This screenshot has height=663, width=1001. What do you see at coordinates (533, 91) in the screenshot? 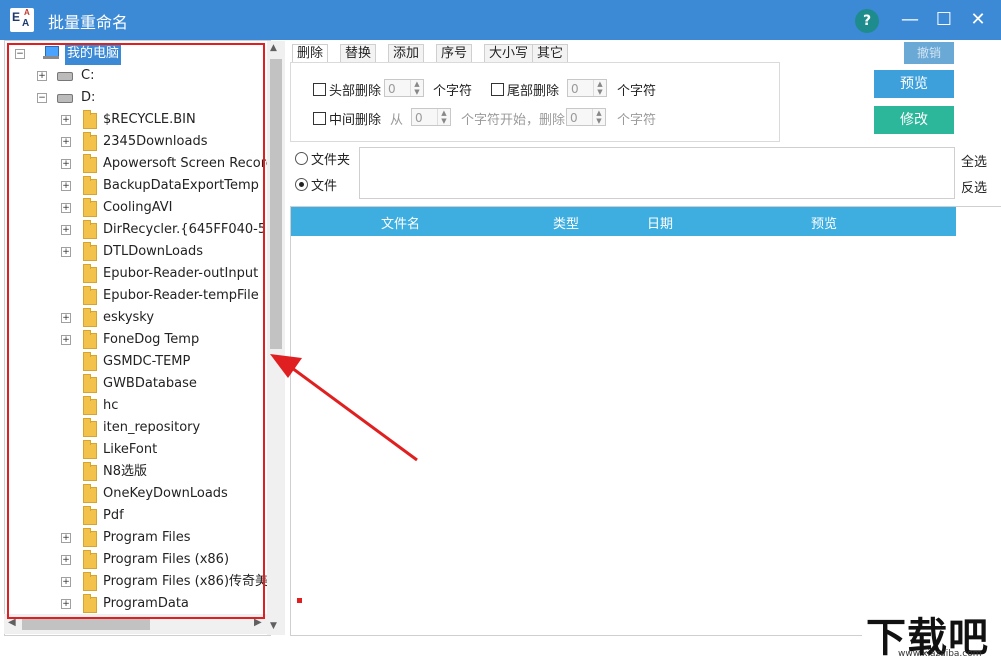
I see `tail-delete-label: 尾部删除` at bounding box center [533, 91].